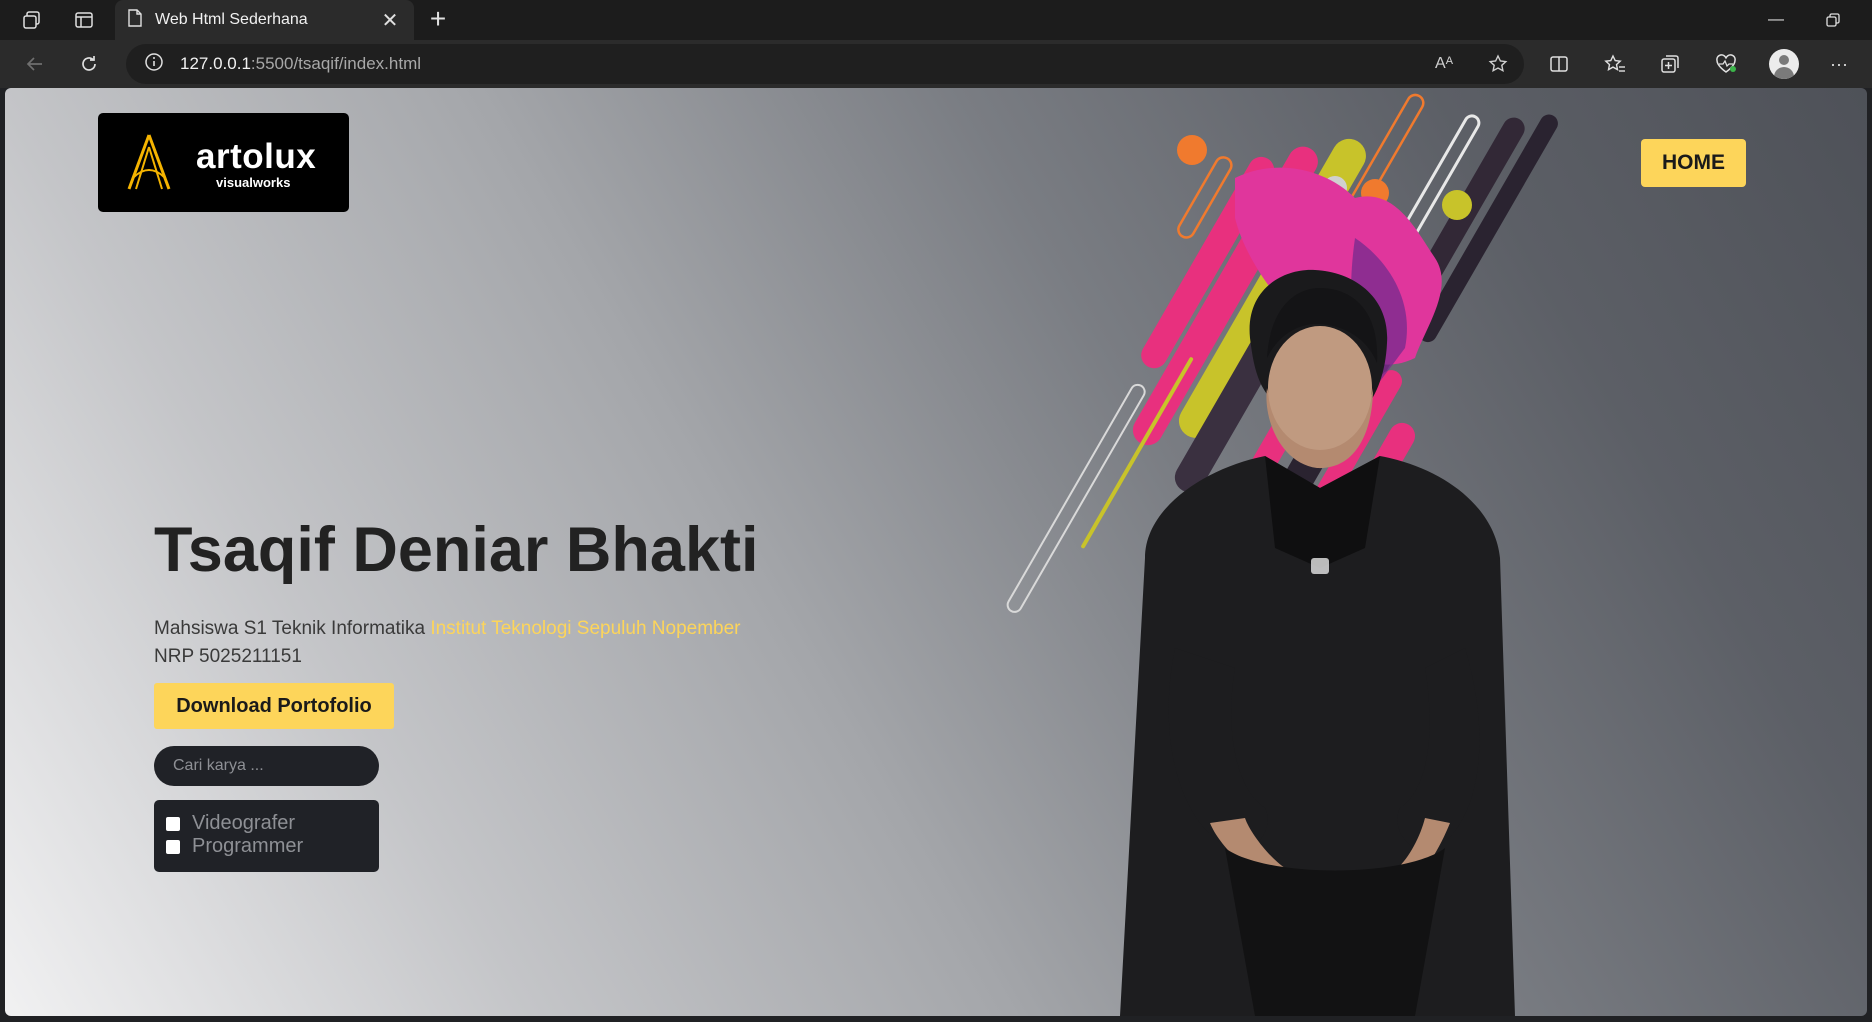 The width and height of the screenshot is (1872, 1022). What do you see at coordinates (825, 64) in the screenshot?
I see `url-field: 127.0.0.1:5500/tsaqif/index.html Aᴬ` at bounding box center [825, 64].